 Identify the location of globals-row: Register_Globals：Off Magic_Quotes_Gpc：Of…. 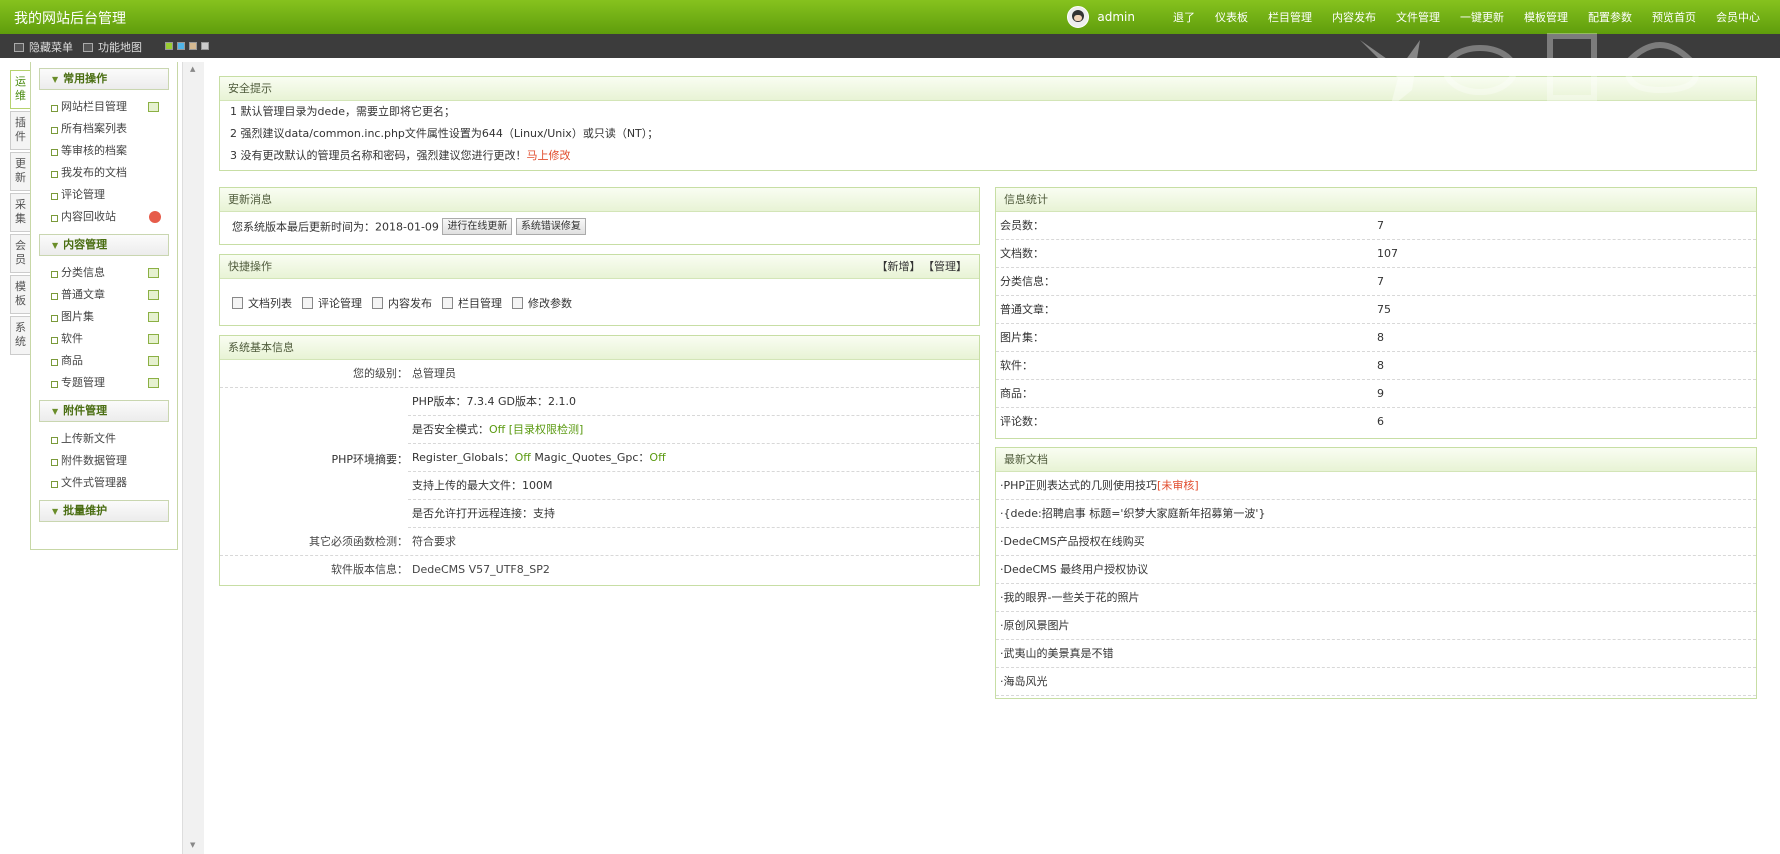
(693, 458).